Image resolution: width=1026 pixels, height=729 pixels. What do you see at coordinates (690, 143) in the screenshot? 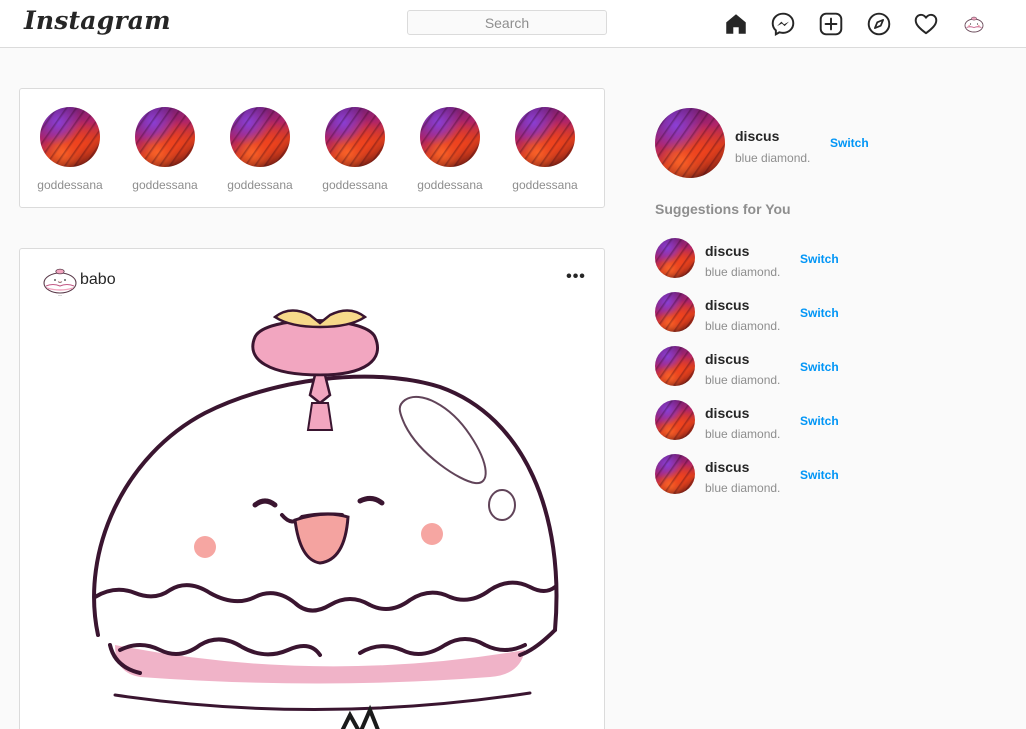
I see `current-user-avatar` at bounding box center [690, 143].